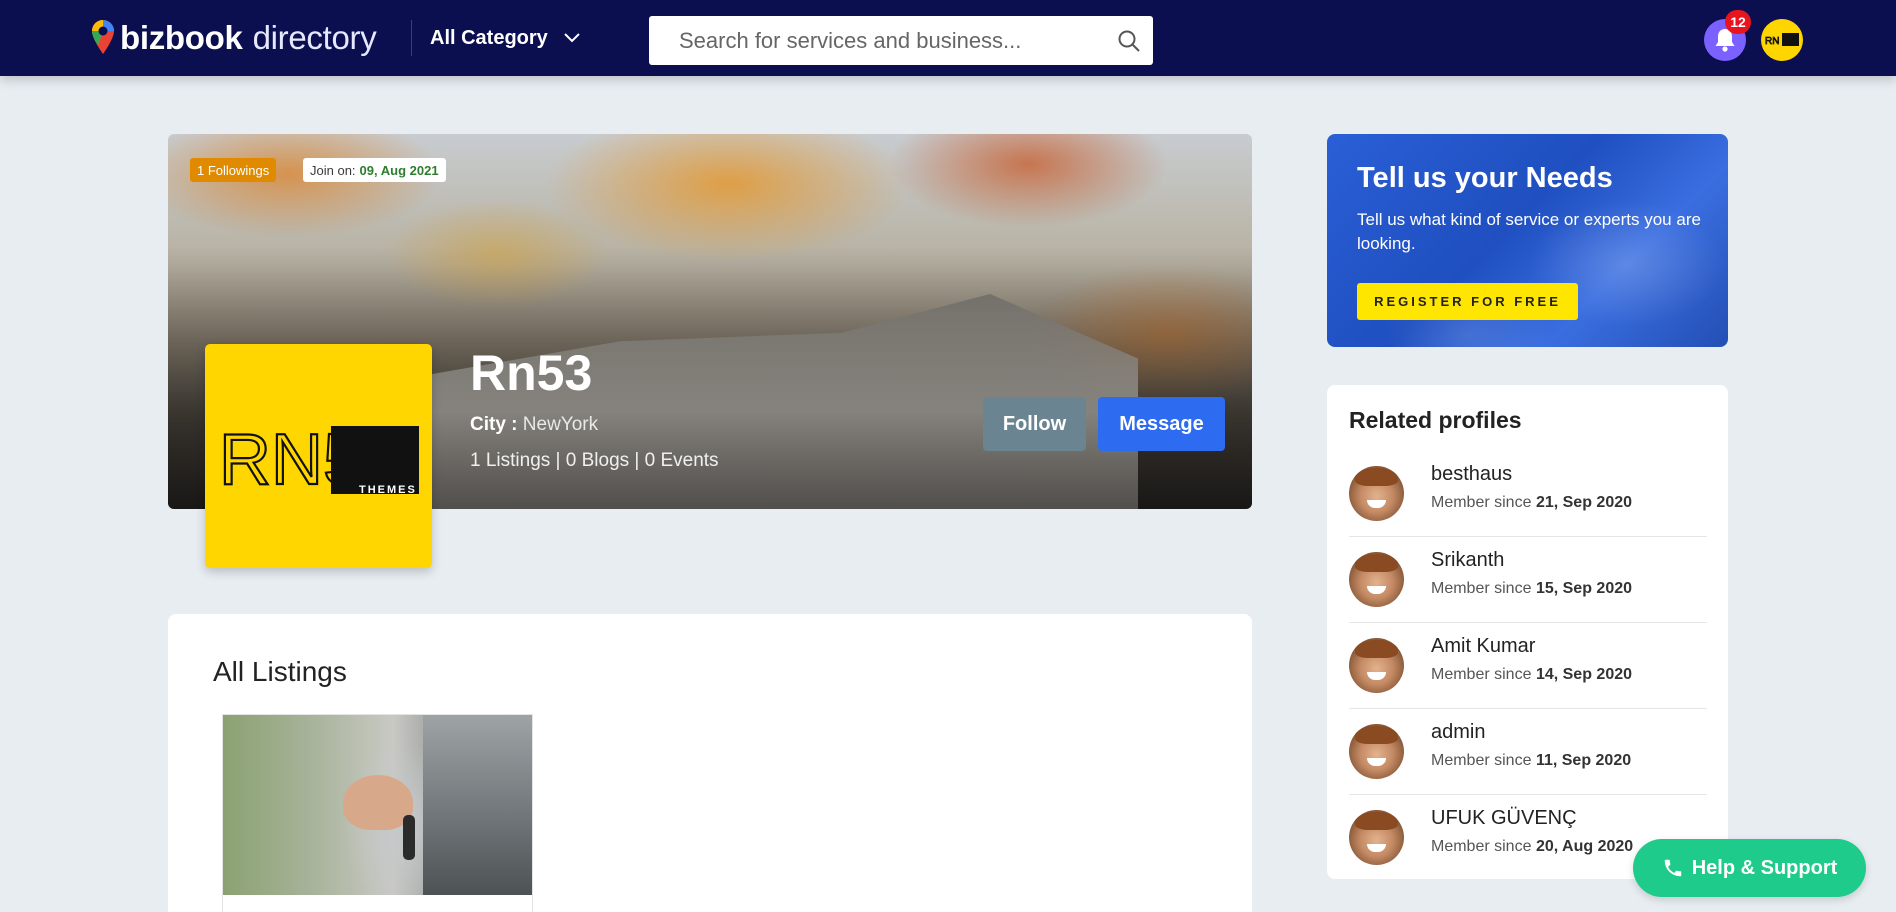 The image size is (1896, 912). I want to click on svg-text: RN, so click(1772, 41).